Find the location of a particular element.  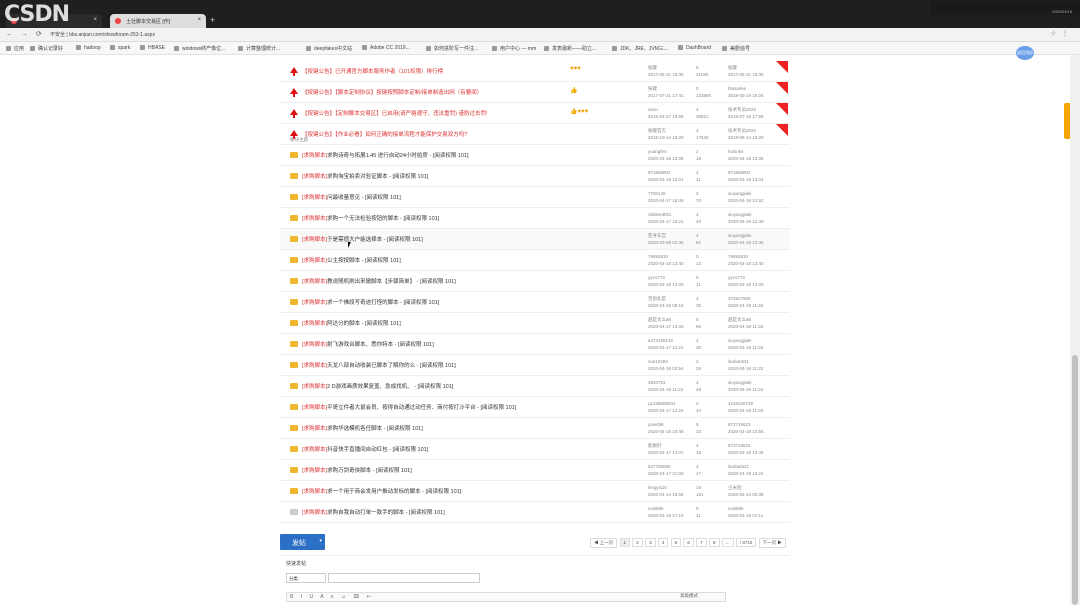

thread-title: [求购脚本]求一个用于商会发用户推动发标的脚本 - [阅读权限 101] is located at coordinates (381, 491).